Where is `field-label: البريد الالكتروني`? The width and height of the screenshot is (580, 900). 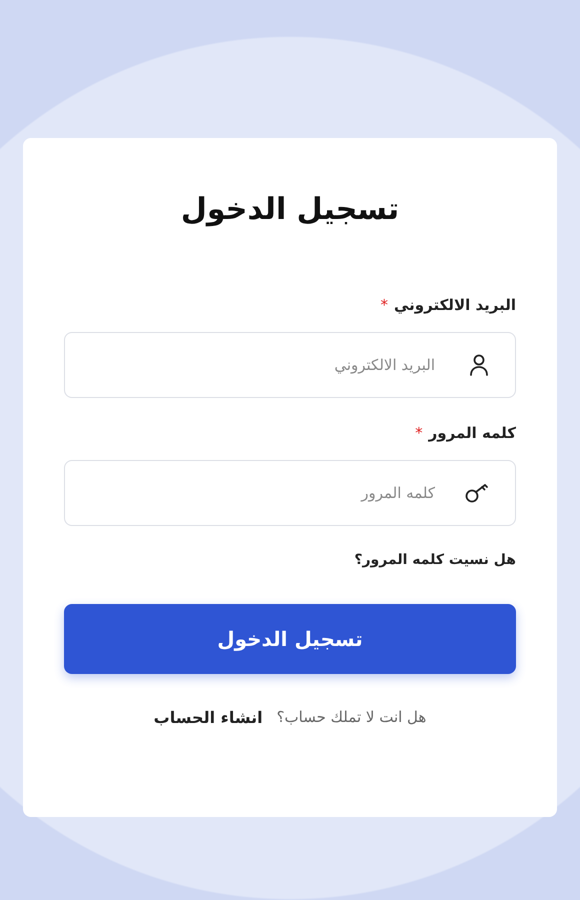 field-label: البريد الالكتروني is located at coordinates (455, 305).